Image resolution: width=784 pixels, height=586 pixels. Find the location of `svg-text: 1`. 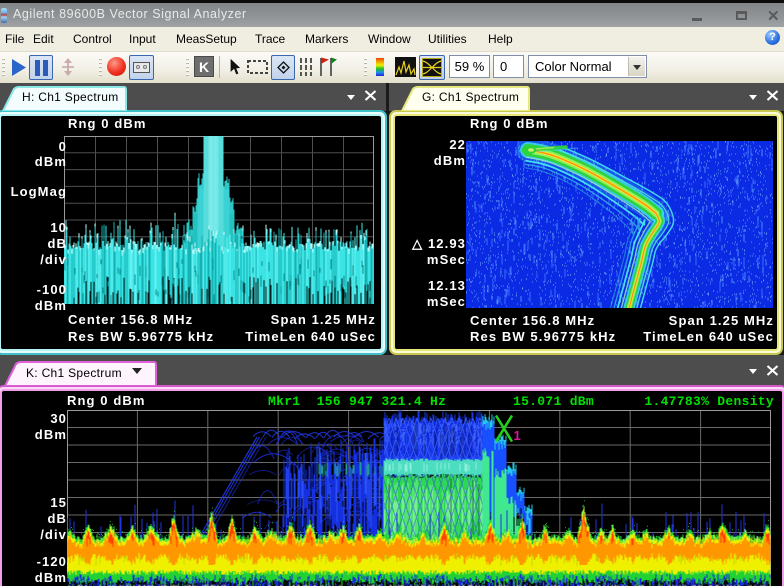

svg-text: 1 is located at coordinates (517, 435).